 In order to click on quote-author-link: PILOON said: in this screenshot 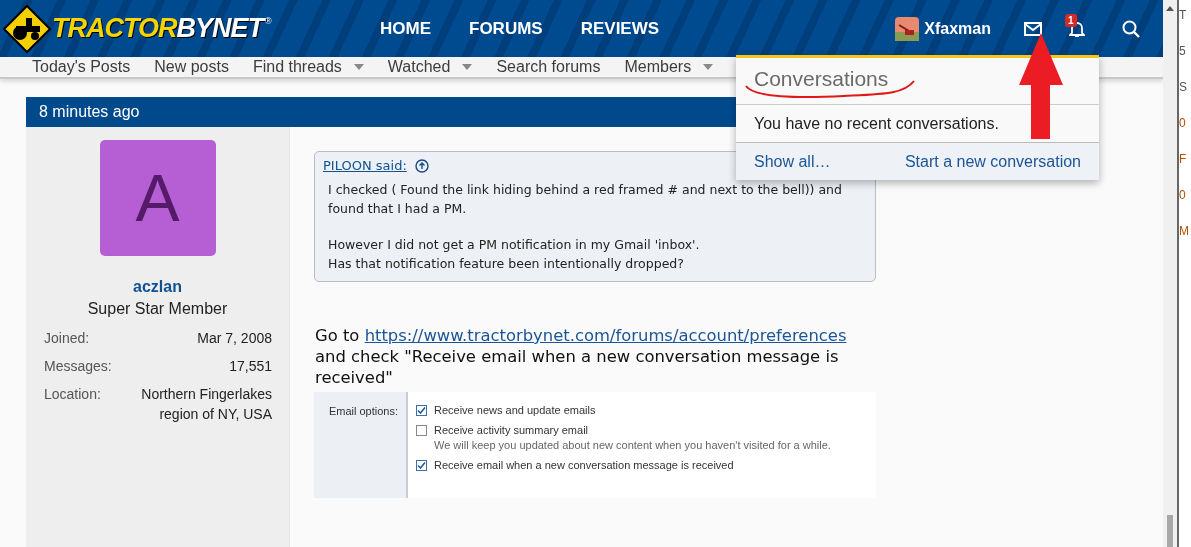, I will do `click(365, 165)`.